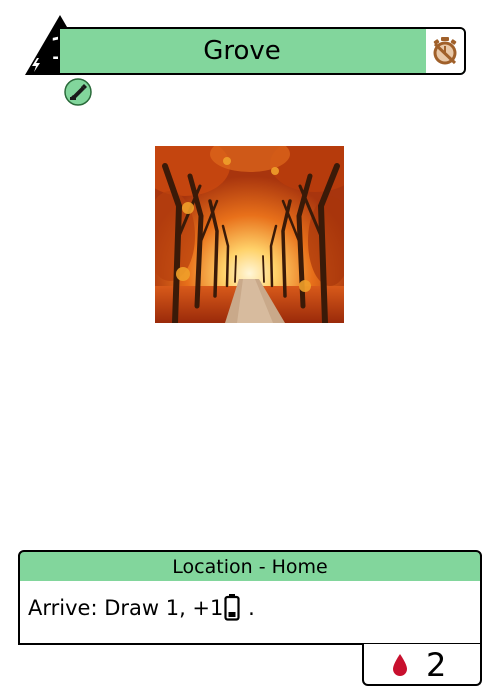 This screenshot has height=700, width=500. I want to click on title-bar: Grove, so click(262, 51).